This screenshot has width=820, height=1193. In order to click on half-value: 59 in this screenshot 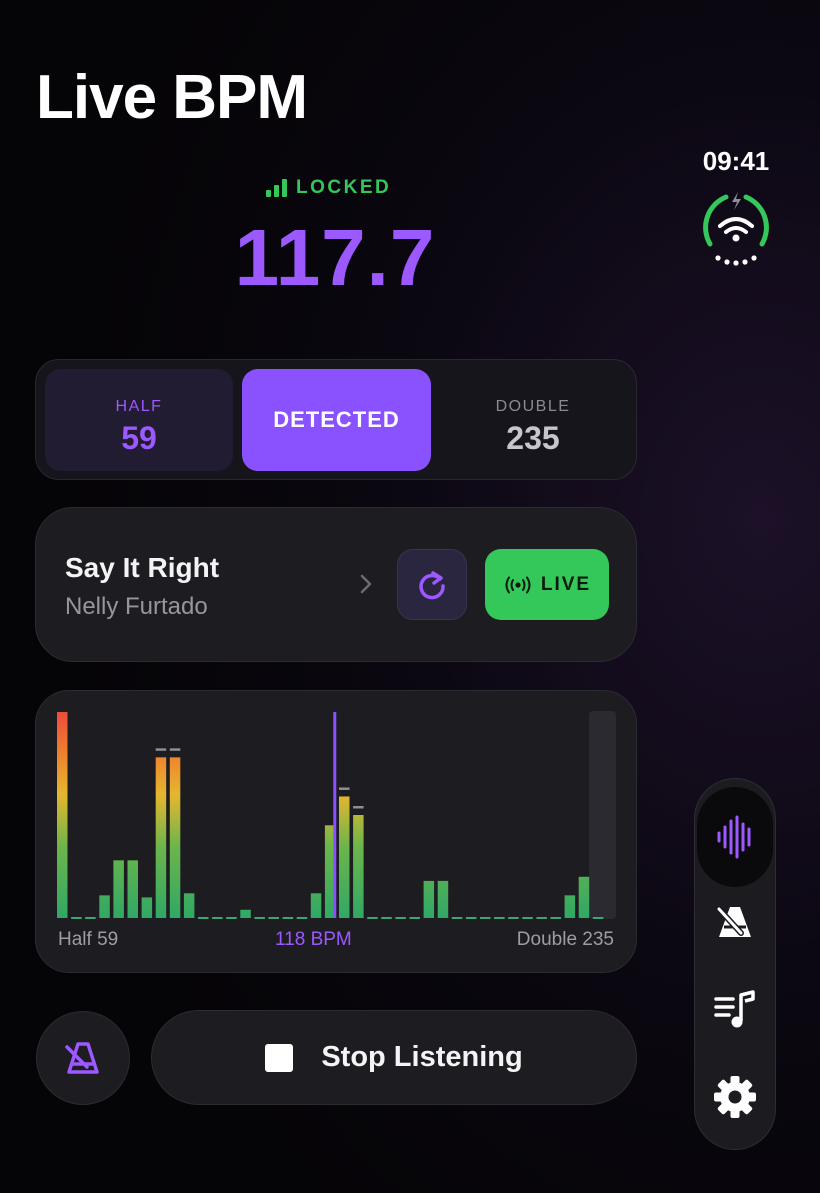, I will do `click(139, 438)`.